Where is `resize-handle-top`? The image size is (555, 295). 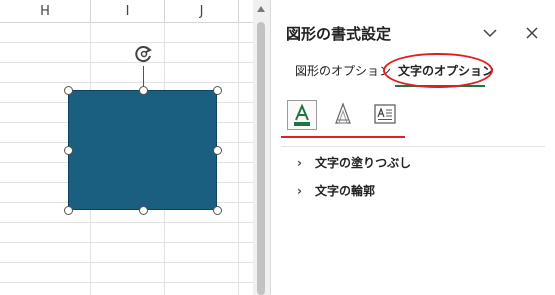
resize-handle-top is located at coordinates (143, 90).